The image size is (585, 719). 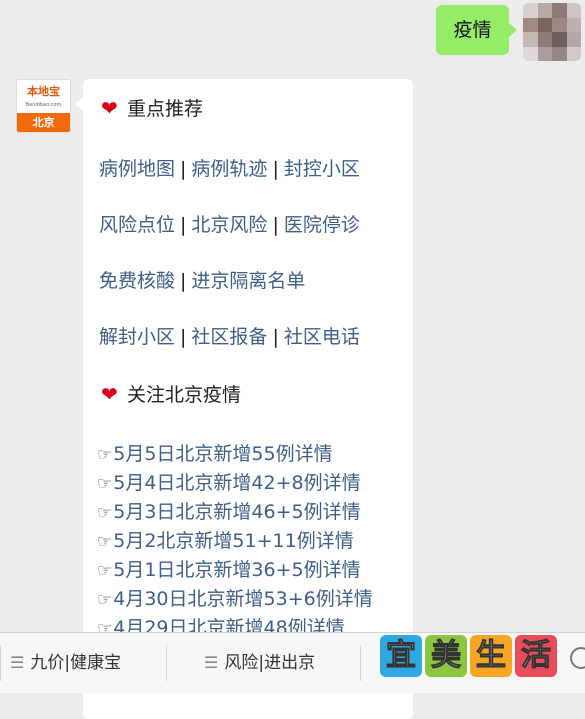 I want to click on link-row-1: 病例地图 | 病例轨迹 | 封控小区, so click(x=229, y=167).